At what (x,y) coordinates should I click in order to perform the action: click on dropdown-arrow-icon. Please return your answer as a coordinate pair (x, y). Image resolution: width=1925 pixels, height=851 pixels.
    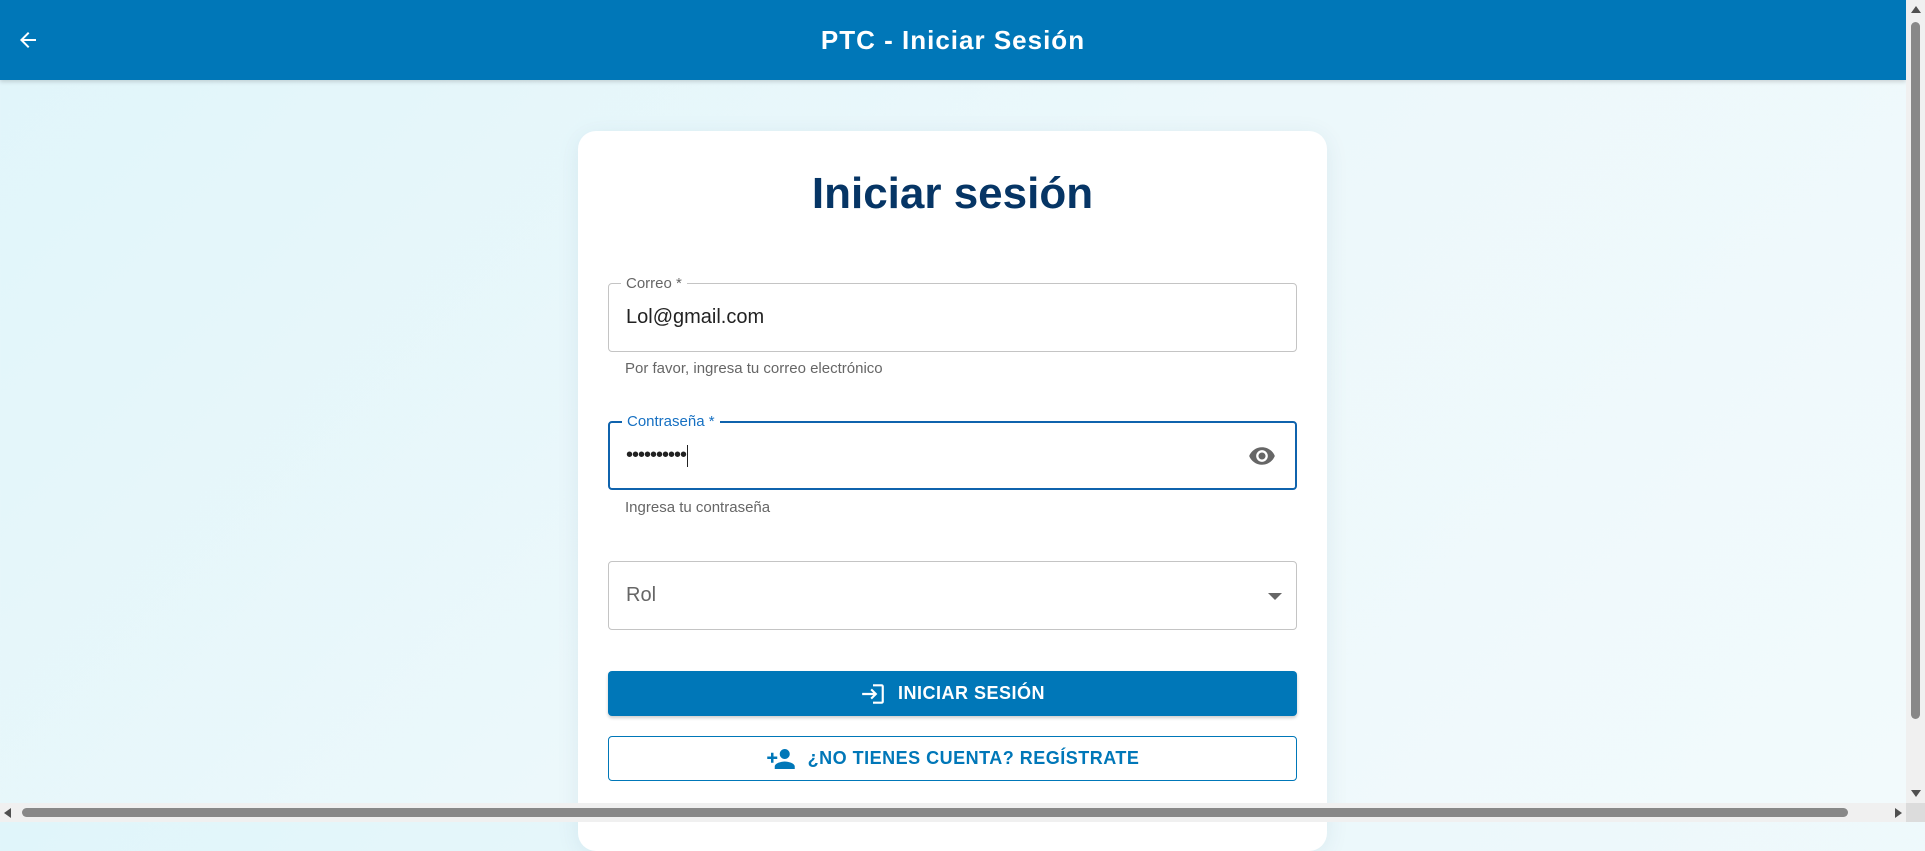
    Looking at the image, I should click on (1275, 596).